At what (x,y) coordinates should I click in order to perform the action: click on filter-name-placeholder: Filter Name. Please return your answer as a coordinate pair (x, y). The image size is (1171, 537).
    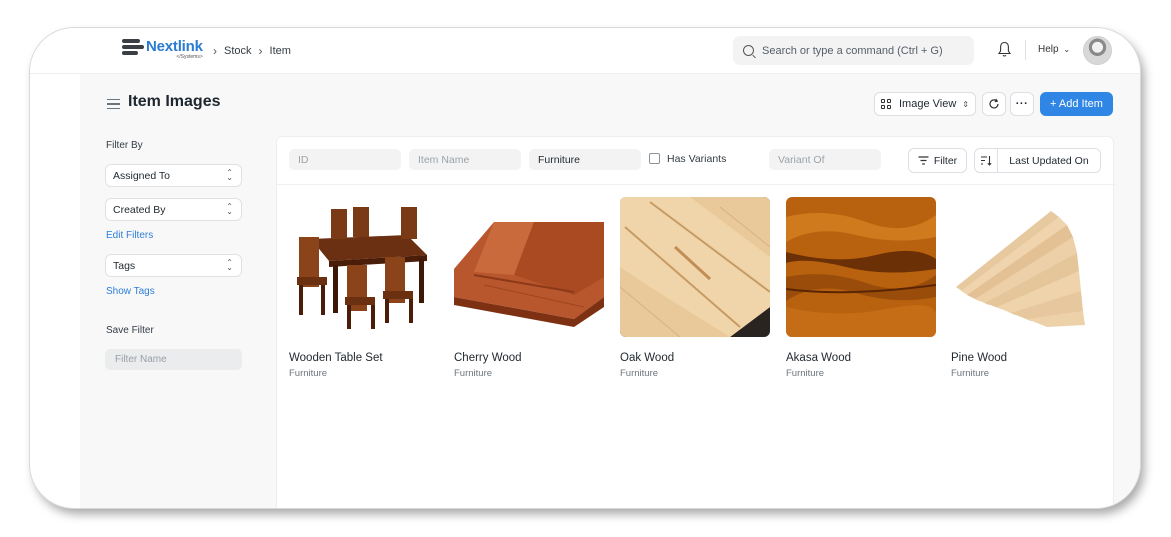
    Looking at the image, I should click on (141, 359).